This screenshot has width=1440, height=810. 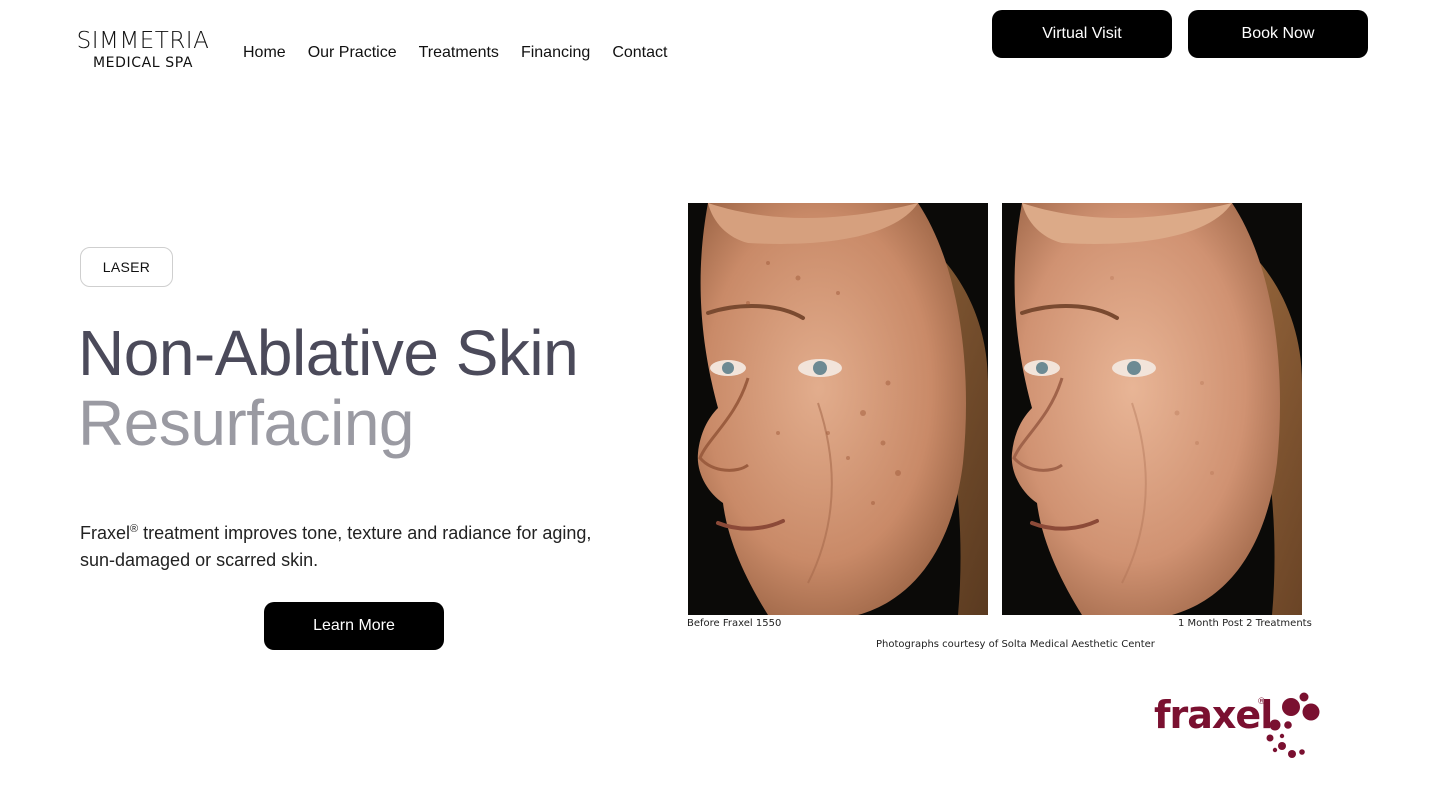 What do you see at coordinates (143, 41) in the screenshot?
I see `logo-wordmark: SIMMETRIA` at bounding box center [143, 41].